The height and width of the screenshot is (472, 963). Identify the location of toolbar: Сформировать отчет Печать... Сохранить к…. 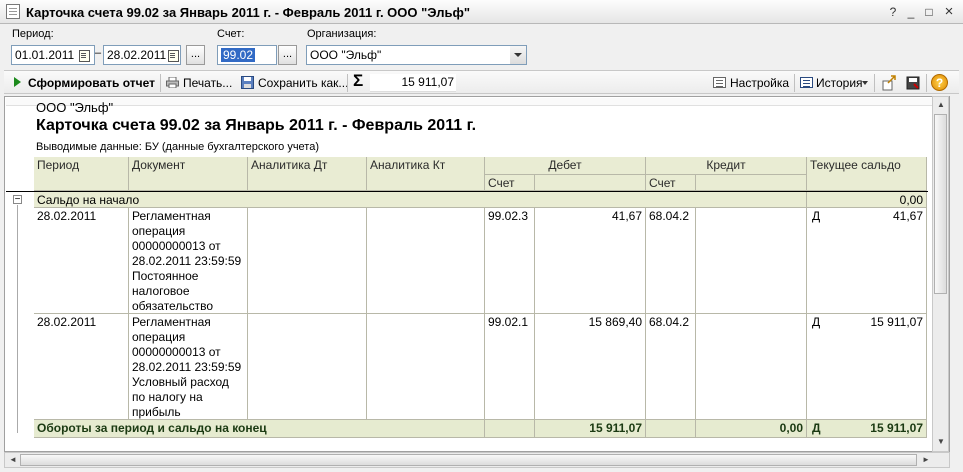
(481, 82).